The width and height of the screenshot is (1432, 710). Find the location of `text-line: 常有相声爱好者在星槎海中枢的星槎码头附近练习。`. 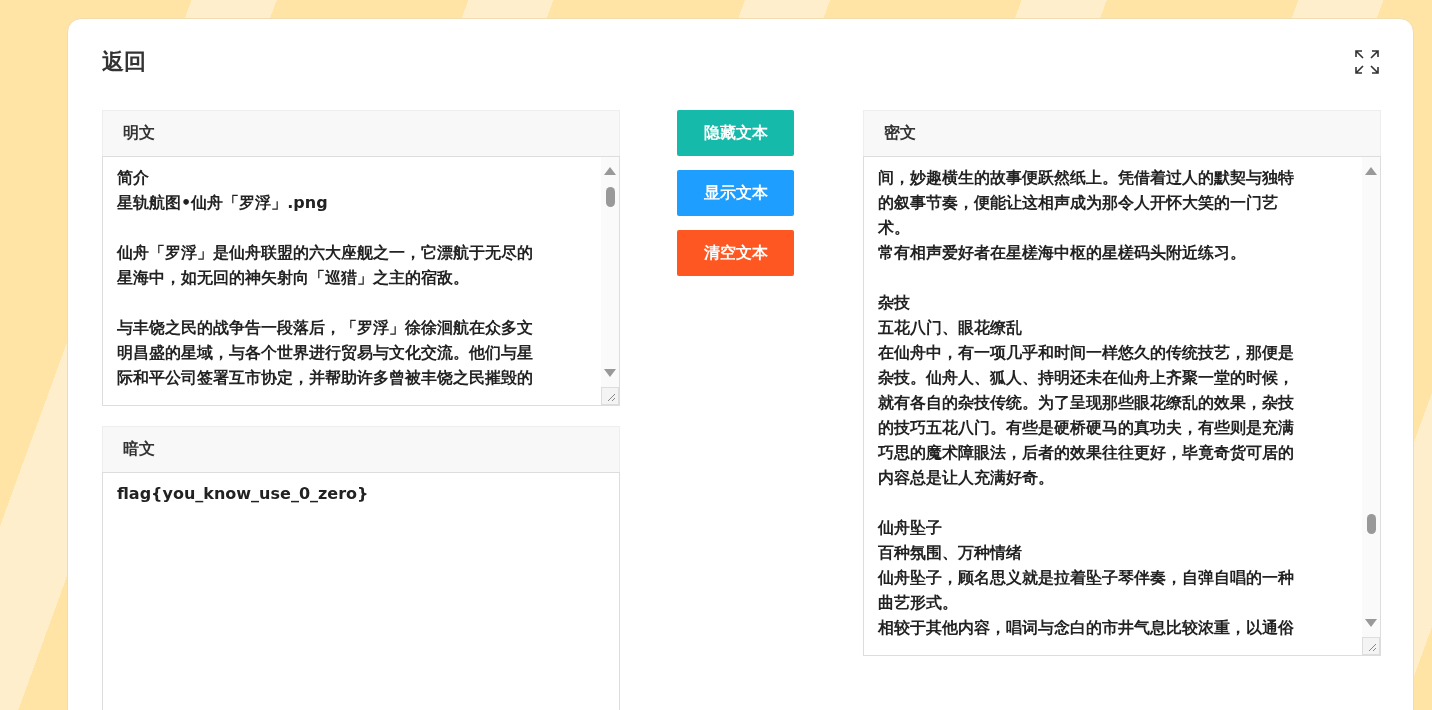

text-line: 常有相声爱好者在星槎海中枢的星槎码头附近练习。 is located at coordinates (1062, 253).